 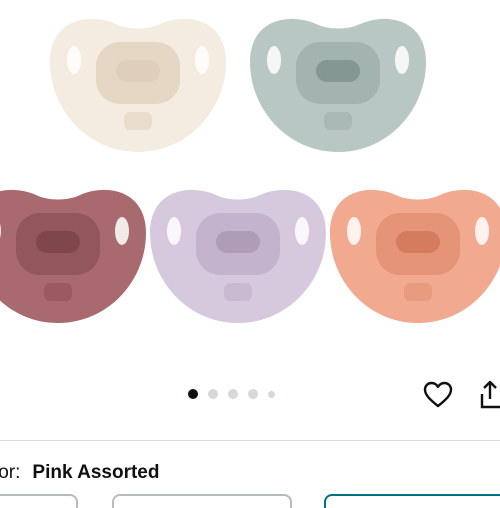 I want to click on color-selection-row: lor: Pink Assorted, so click(x=79, y=473).